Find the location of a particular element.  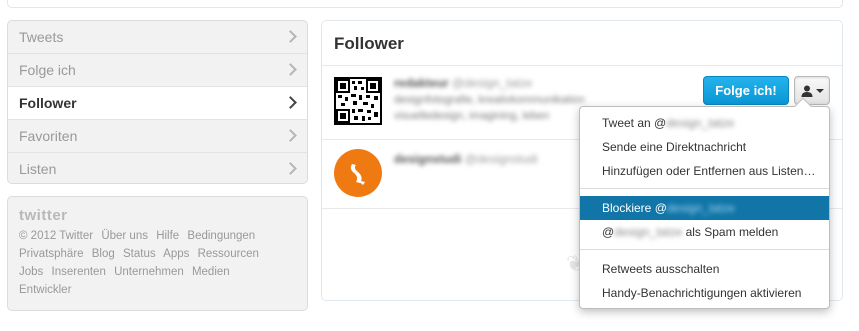

user-name-redacted: redakteur @design_tatze is located at coordinates (463, 83).